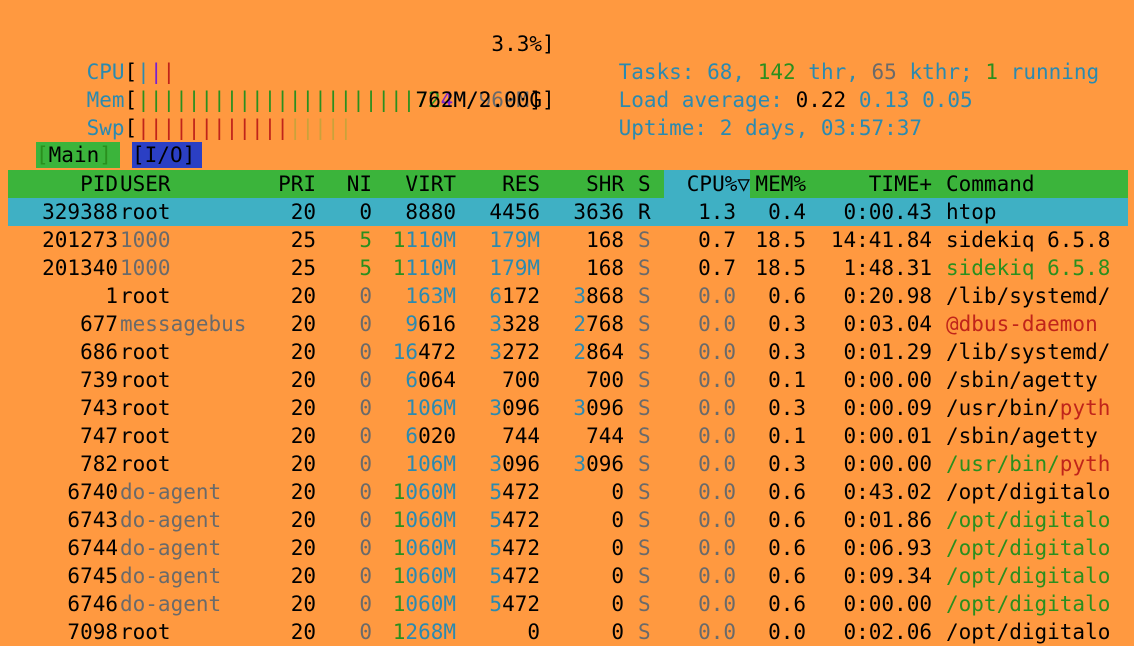 The image size is (1134, 646). I want to click on process-mem: 0.0, so click(787, 632).